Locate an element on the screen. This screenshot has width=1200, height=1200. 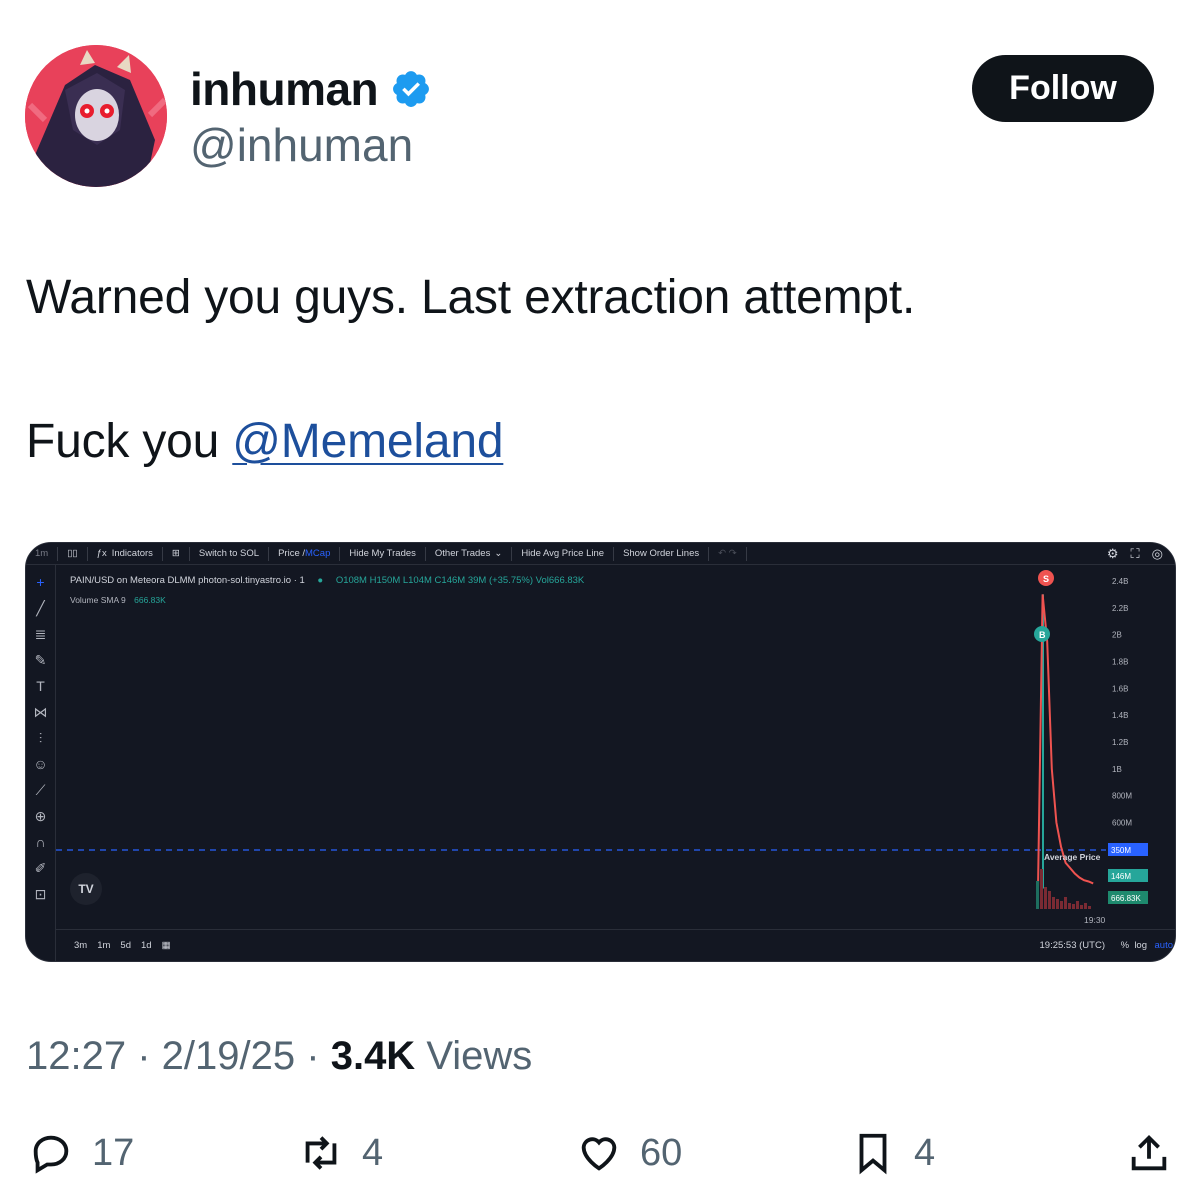
follow-button: Follow is located at coordinates (1063, 88).